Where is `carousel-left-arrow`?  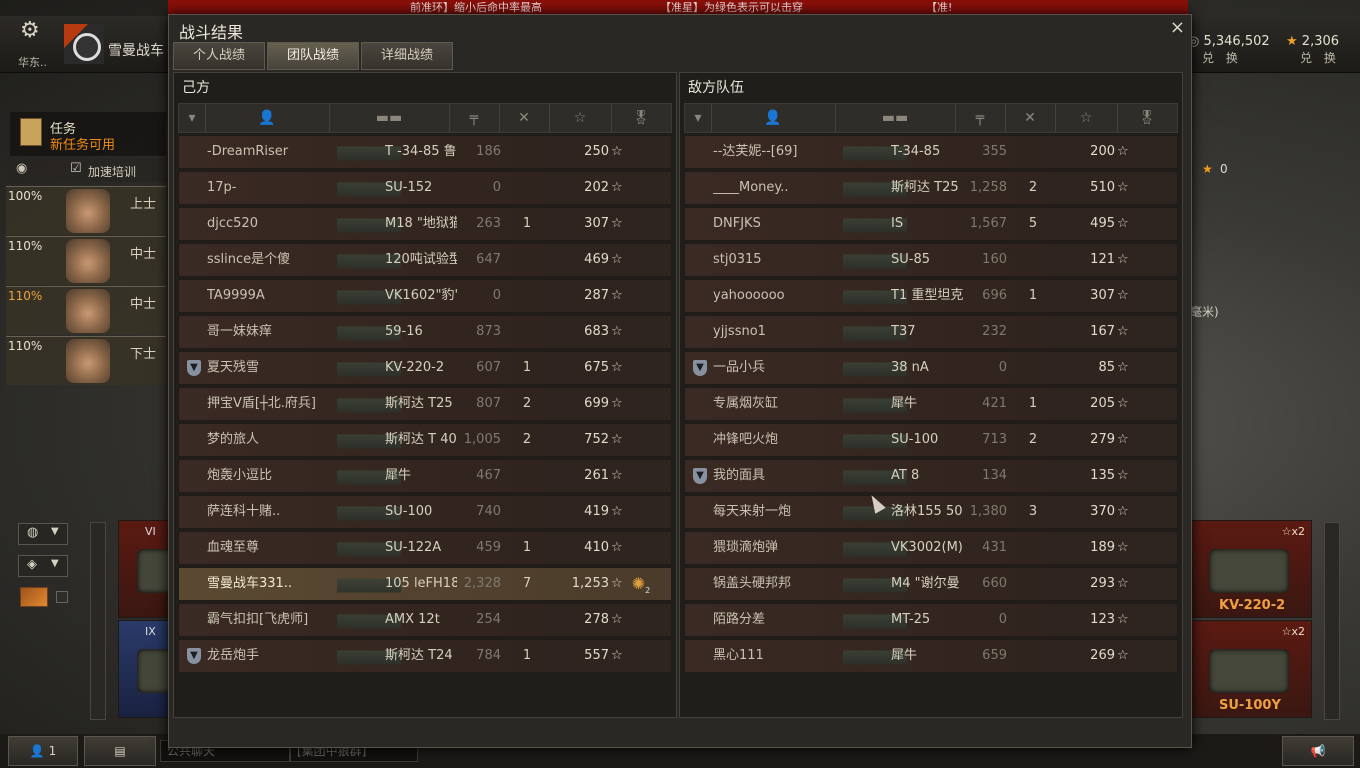
carousel-left-arrow is located at coordinates (98, 621).